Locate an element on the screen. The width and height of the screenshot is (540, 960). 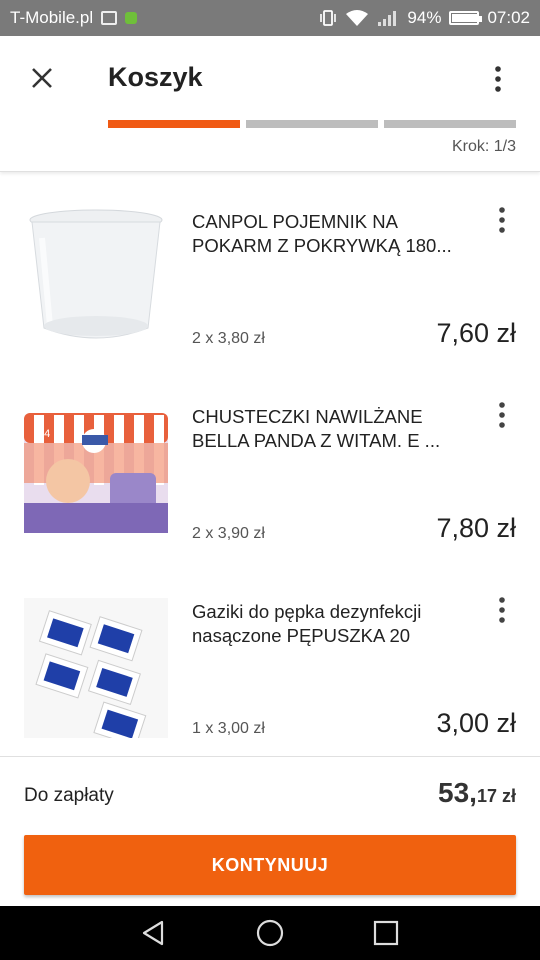
close-icon is located at coordinates (42, 78).